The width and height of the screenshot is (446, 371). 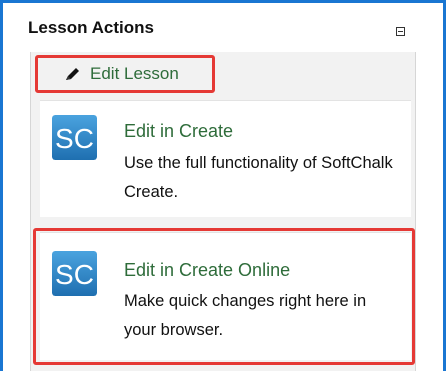 What do you see at coordinates (91, 27) in the screenshot?
I see `panel-title: Lesson Actions` at bounding box center [91, 27].